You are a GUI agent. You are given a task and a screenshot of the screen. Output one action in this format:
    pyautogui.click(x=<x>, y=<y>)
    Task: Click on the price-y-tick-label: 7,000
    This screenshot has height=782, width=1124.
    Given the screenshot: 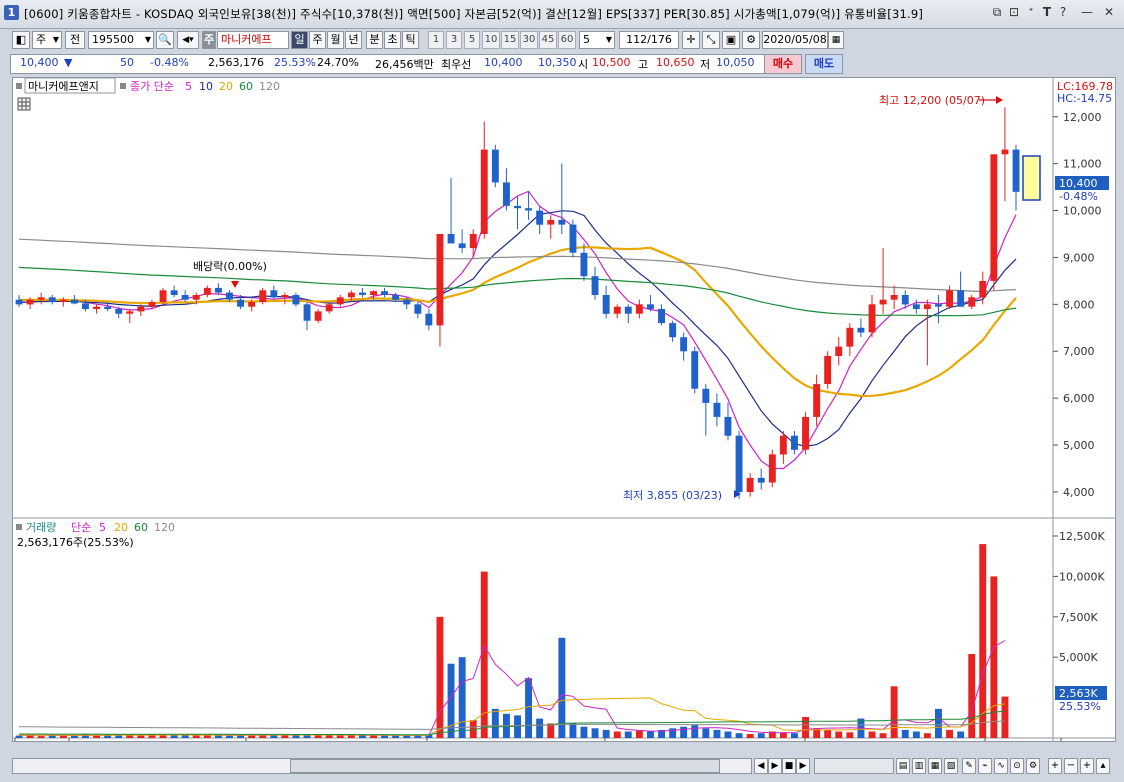 What is the action you would take?
    pyautogui.click(x=1079, y=351)
    